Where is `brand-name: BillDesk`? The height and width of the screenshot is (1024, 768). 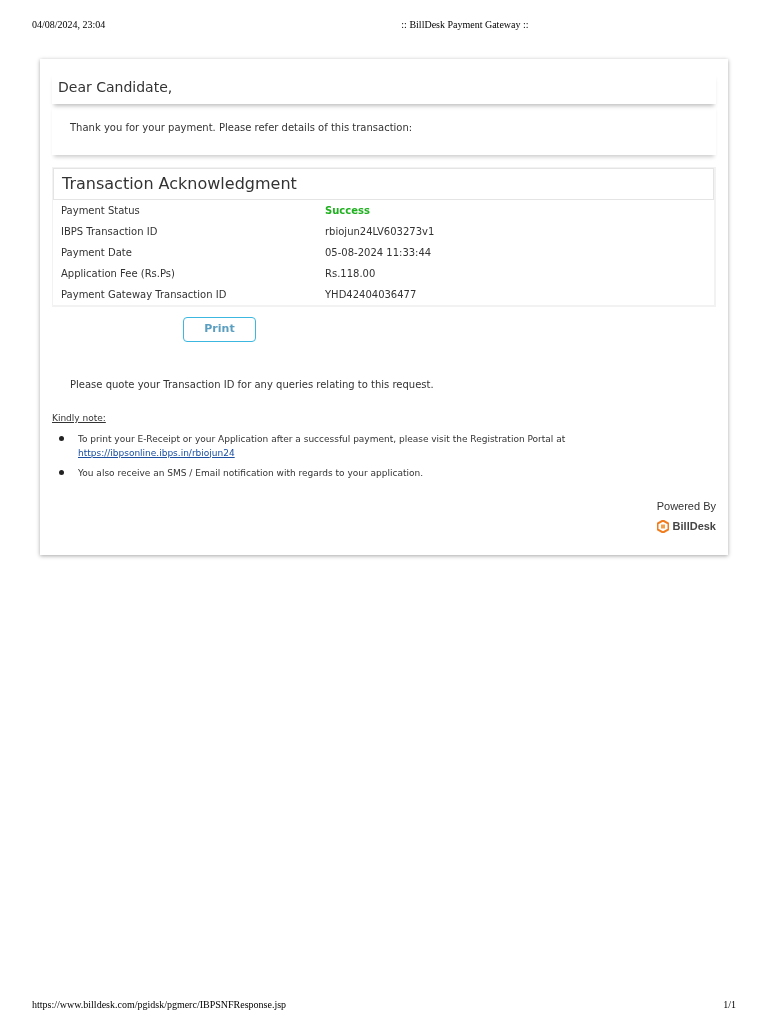
brand-name: BillDesk is located at coordinates (694, 526).